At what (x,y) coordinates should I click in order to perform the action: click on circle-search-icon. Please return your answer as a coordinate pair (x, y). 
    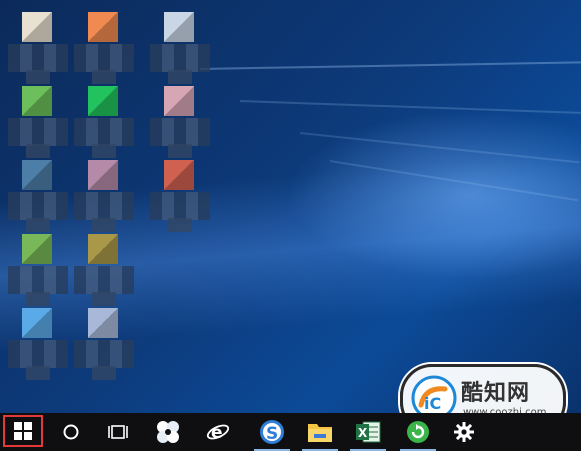
    Looking at the image, I should click on (71, 432).